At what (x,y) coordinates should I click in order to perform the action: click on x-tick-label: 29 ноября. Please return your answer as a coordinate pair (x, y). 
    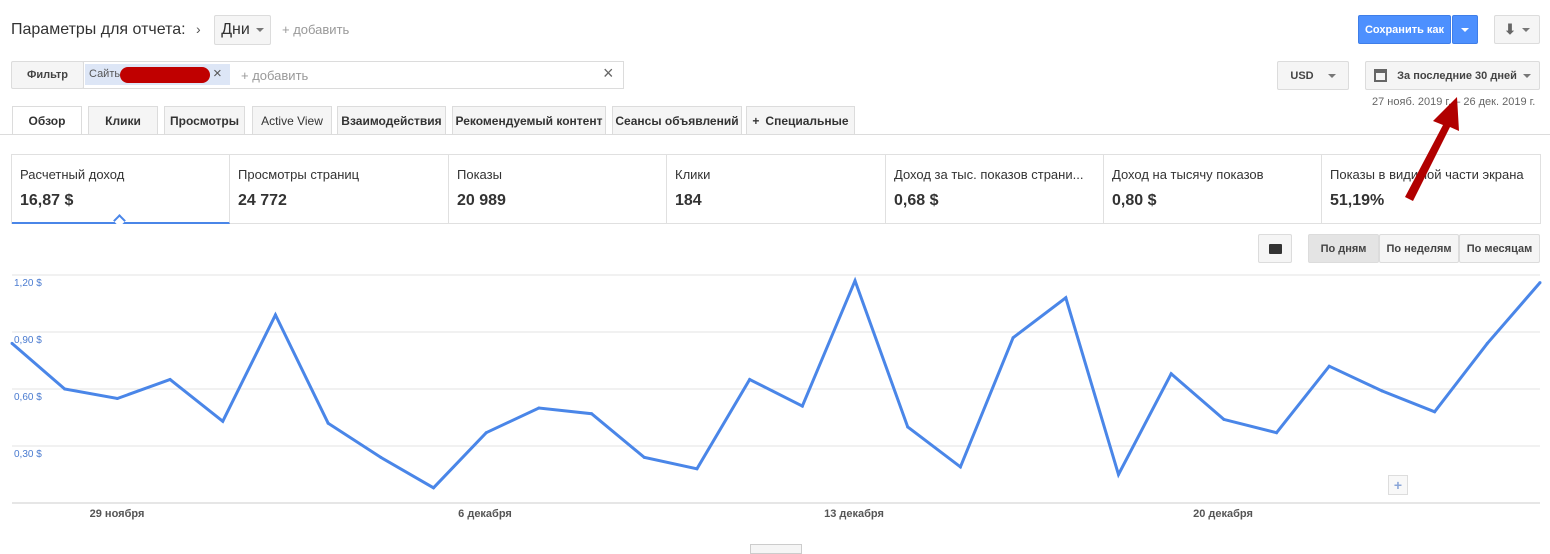
    Looking at the image, I should click on (117, 514).